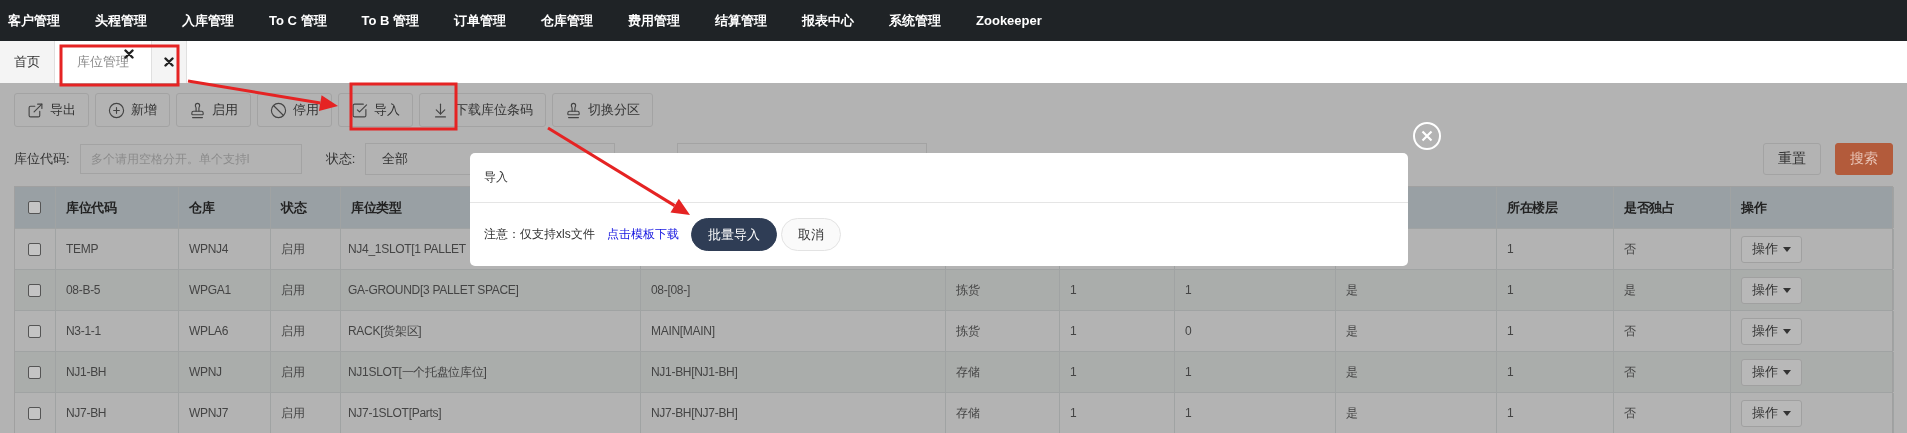 The width and height of the screenshot is (1907, 433). What do you see at coordinates (83, 290) in the screenshot?
I see `table-cell: 08-B-5` at bounding box center [83, 290].